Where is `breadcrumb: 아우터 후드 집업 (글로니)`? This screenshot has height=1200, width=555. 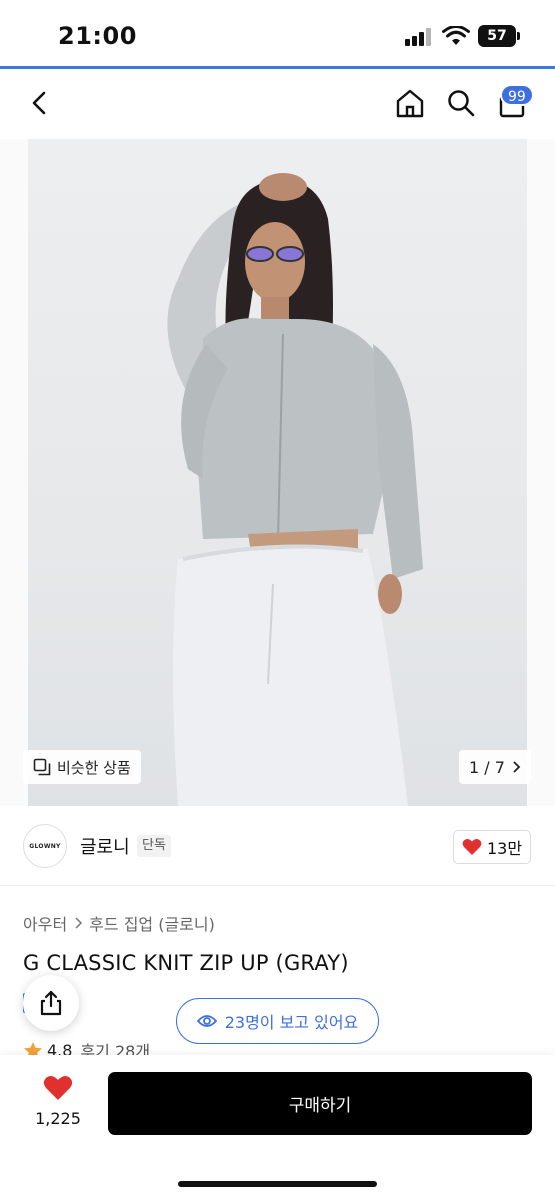 breadcrumb: 아우터 후드 집업 (글로니) is located at coordinates (119, 923).